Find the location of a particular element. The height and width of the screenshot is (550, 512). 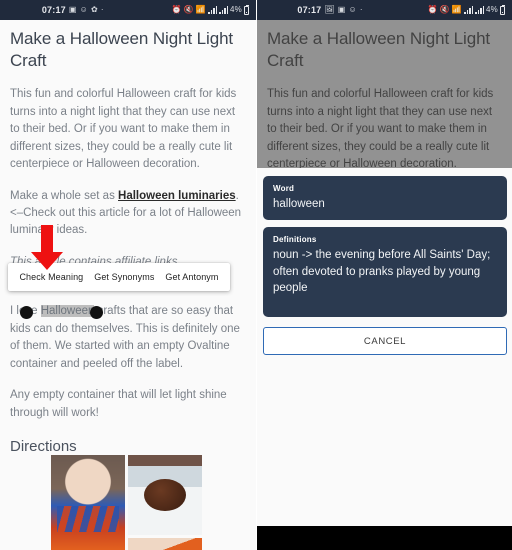

paragraph-2-prefix: Make a whole set as is located at coordinates (64, 195).